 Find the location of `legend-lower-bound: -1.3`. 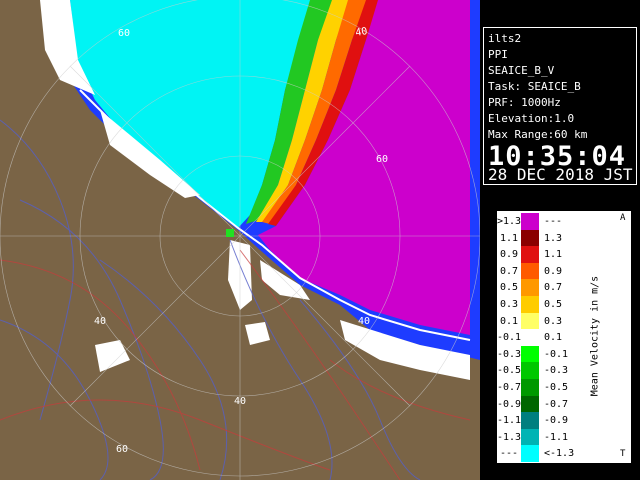

legend-lower-bound: -1.3 is located at coordinates (509, 437).